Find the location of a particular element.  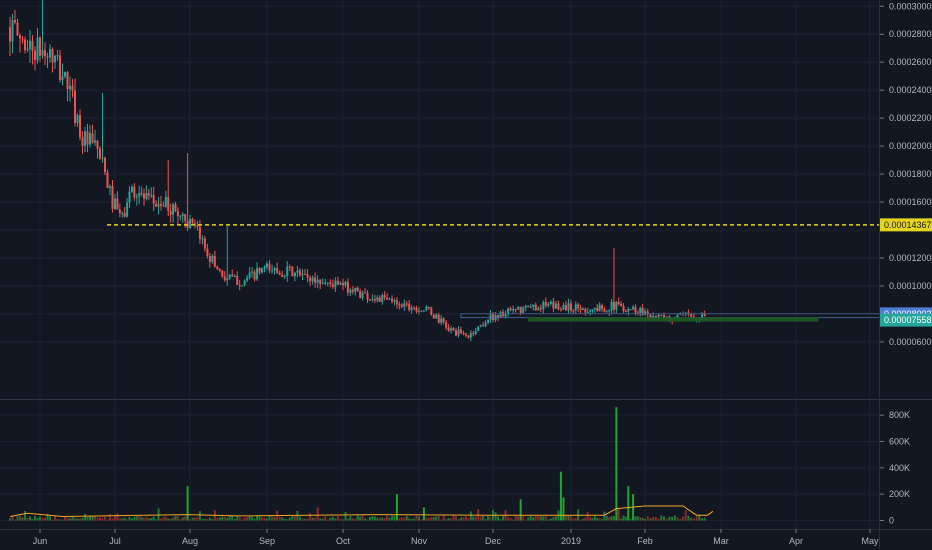

time-tick-label: Jul is located at coordinates (115, 541).